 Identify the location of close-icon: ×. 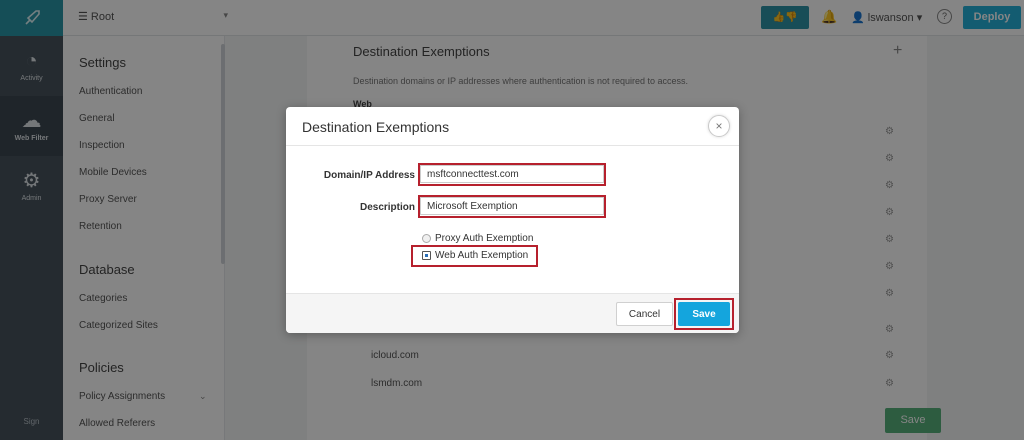
(719, 126).